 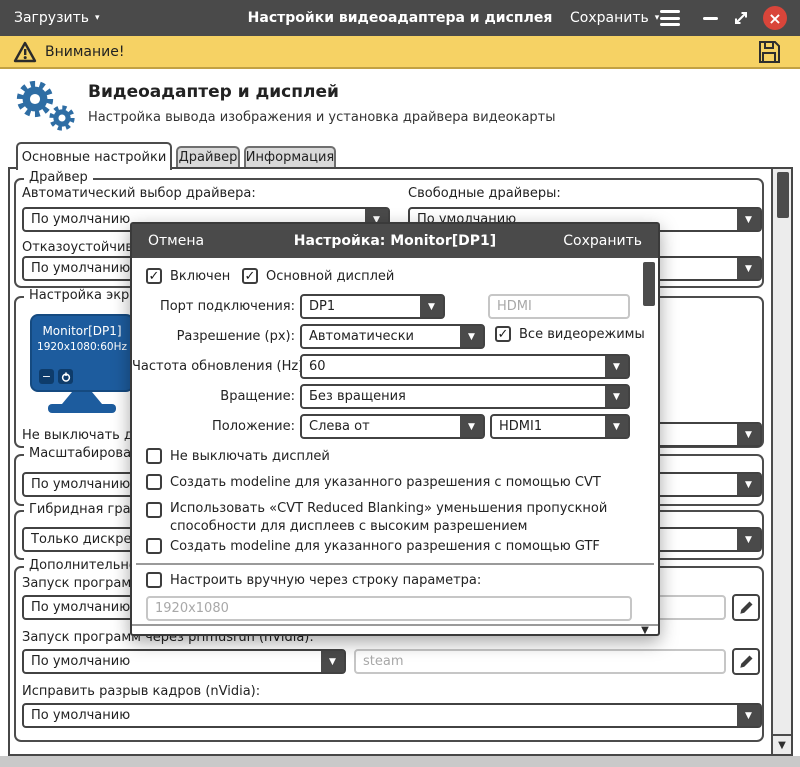 I want to click on position-target-select: HDMI1 ▼, so click(x=560, y=426).